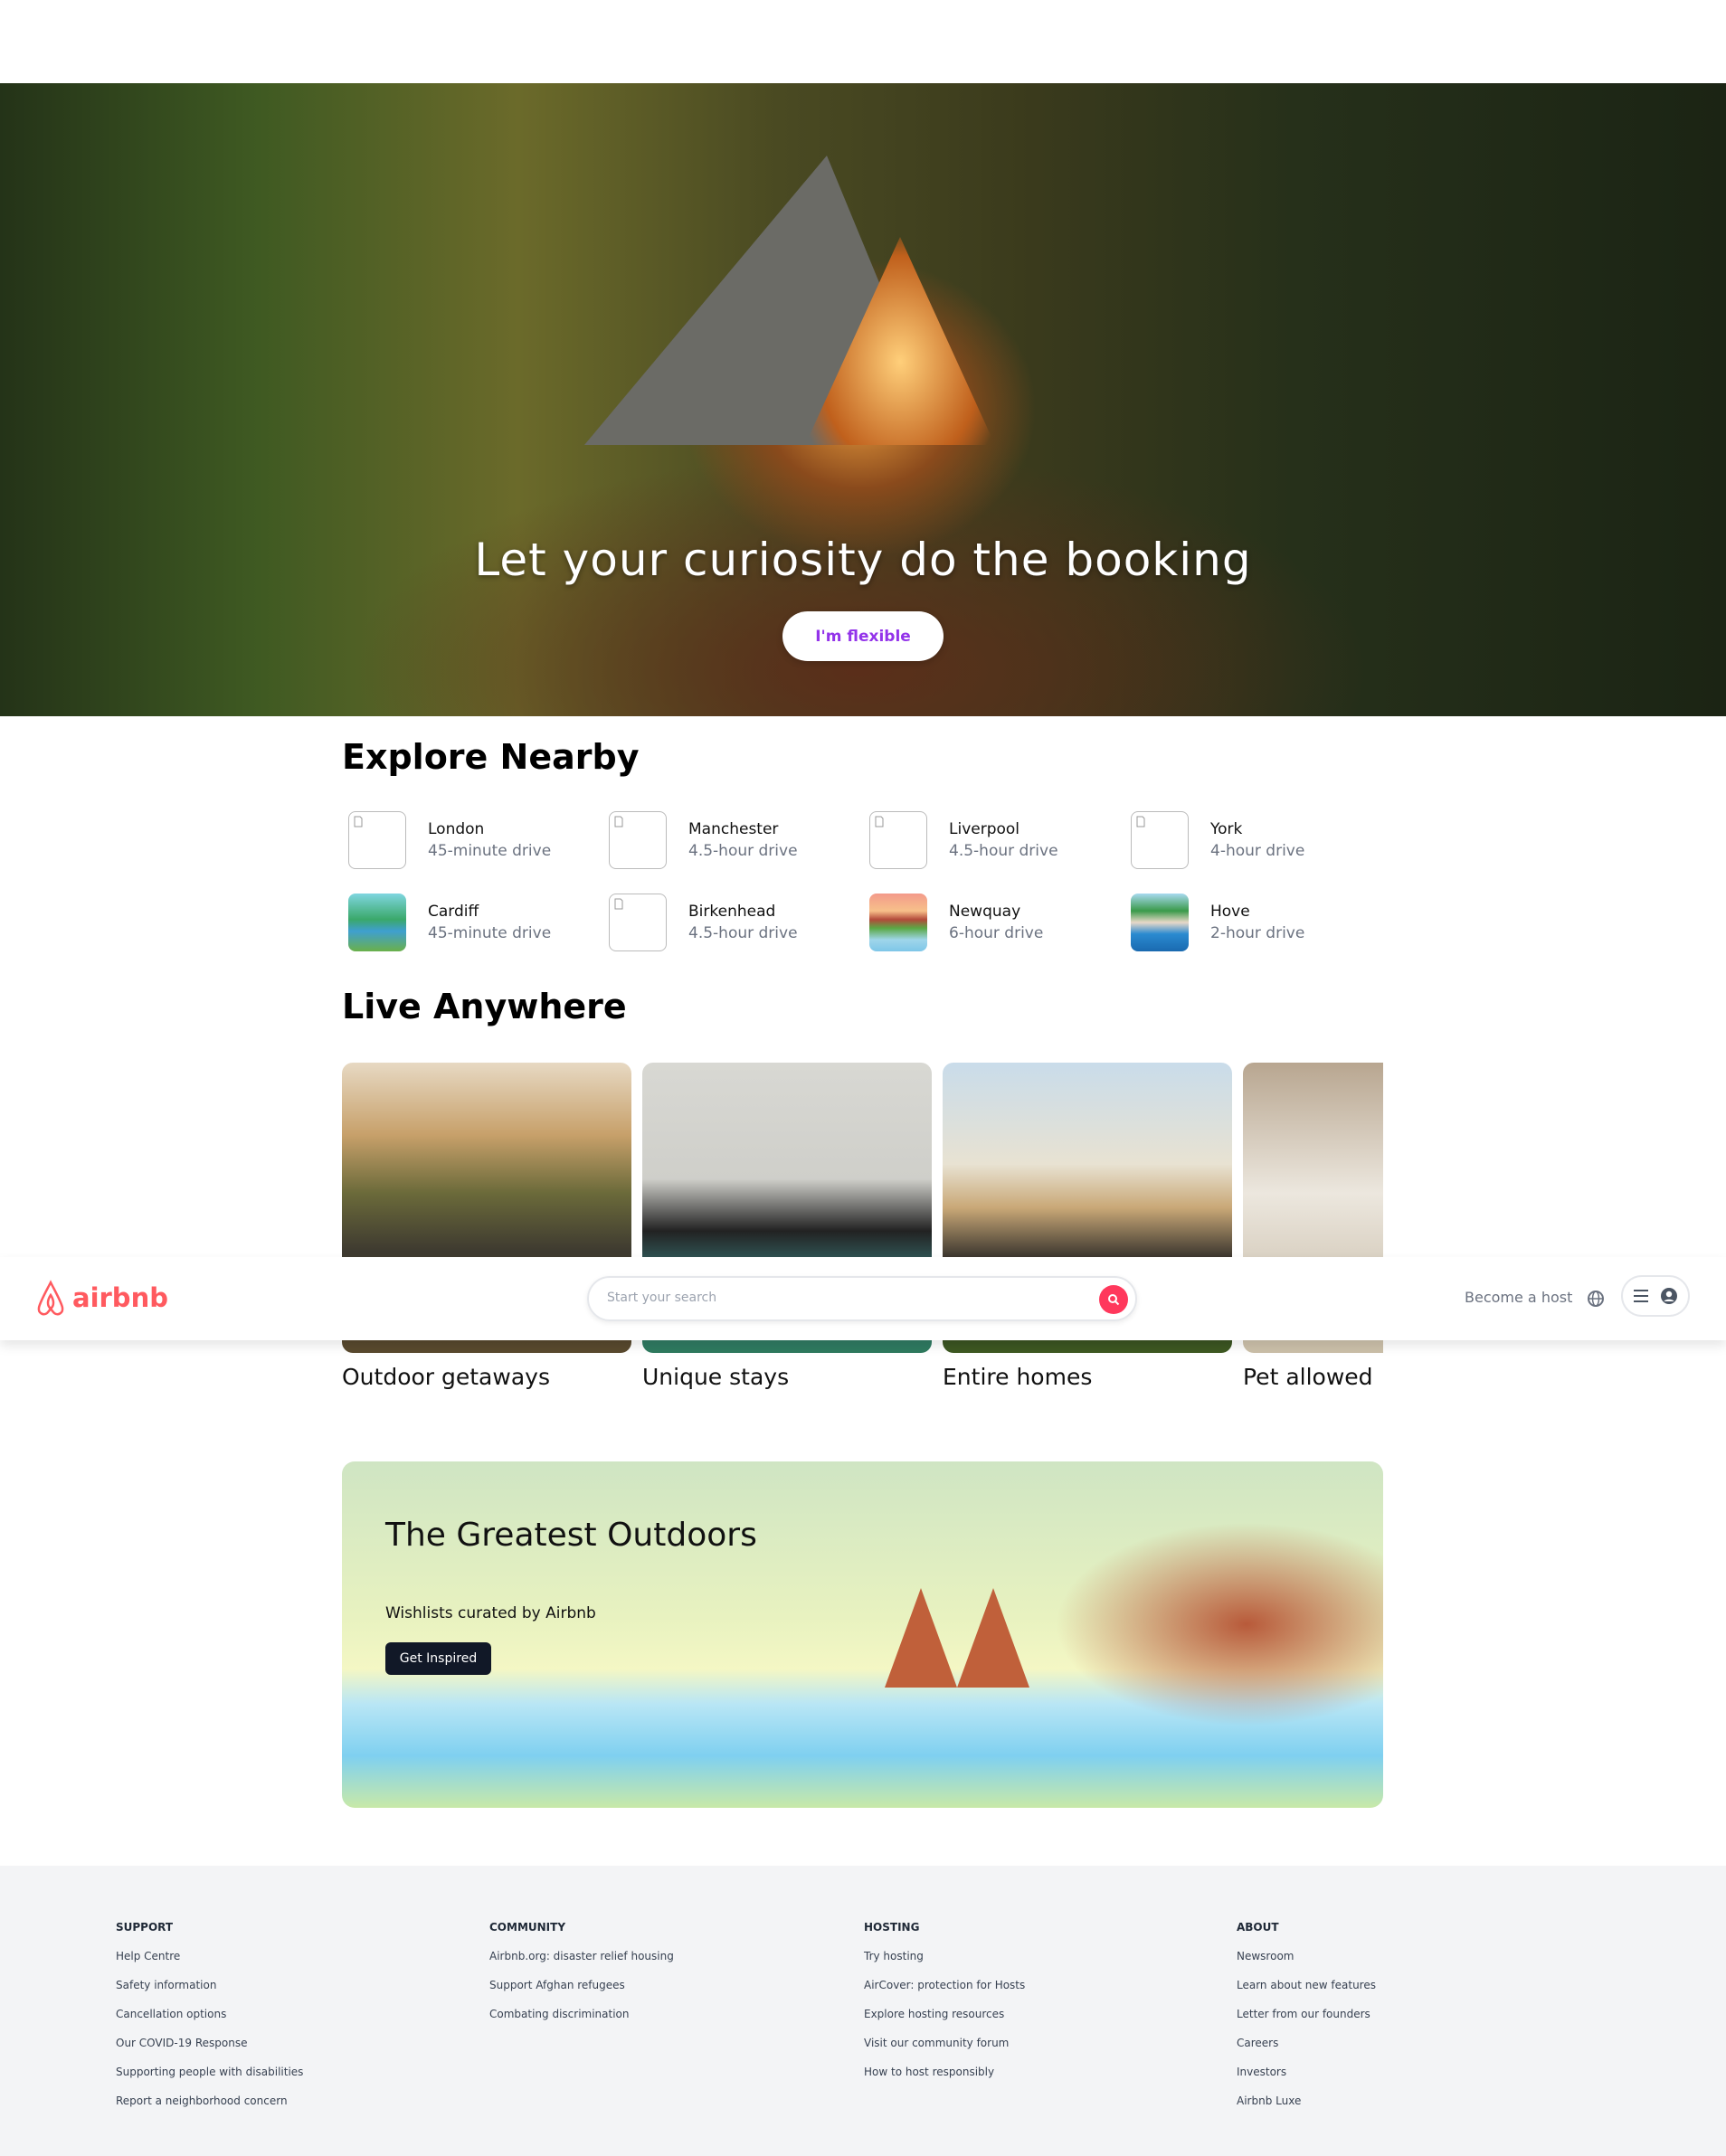 The width and height of the screenshot is (1726, 2156). What do you see at coordinates (944, 2021) in the screenshot?
I see `footer-link: Explore hosting resources` at bounding box center [944, 2021].